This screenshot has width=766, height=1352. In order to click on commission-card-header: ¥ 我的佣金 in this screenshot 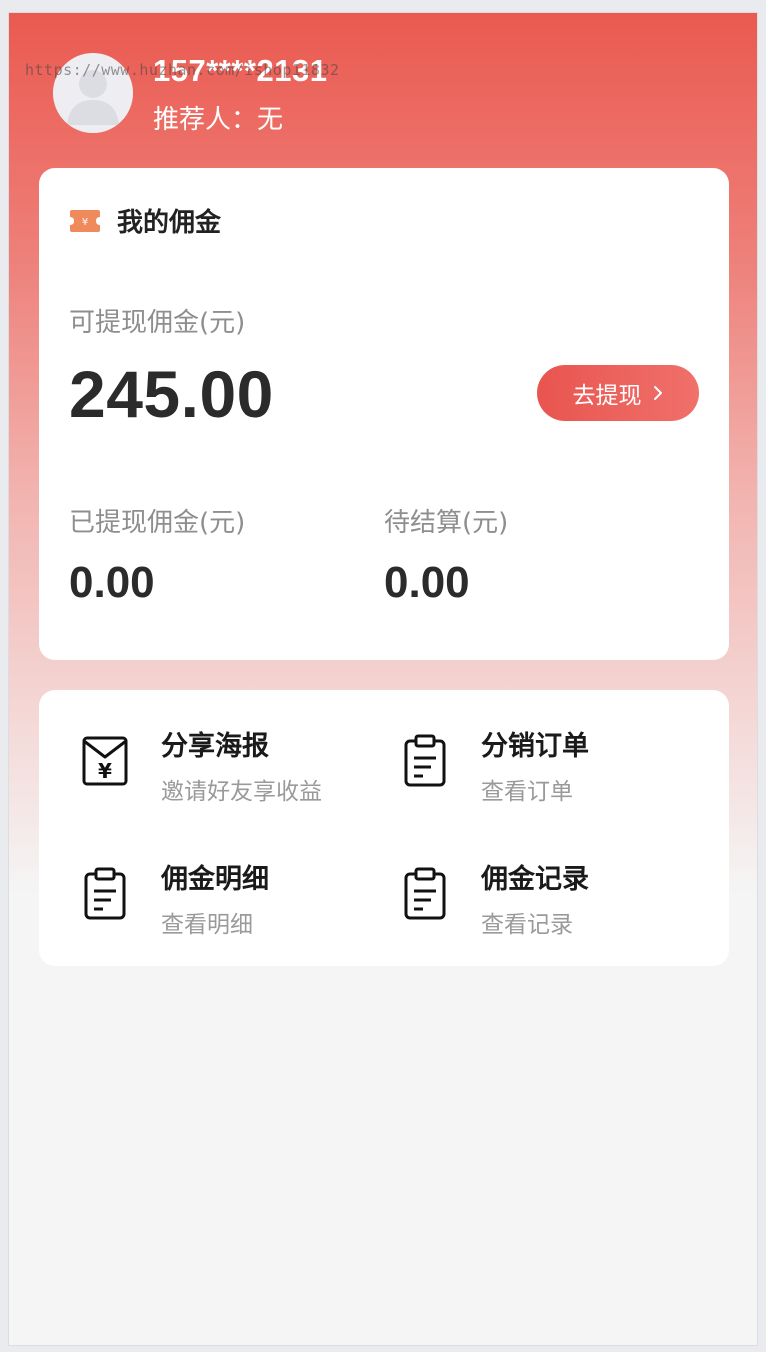, I will do `click(145, 220)`.